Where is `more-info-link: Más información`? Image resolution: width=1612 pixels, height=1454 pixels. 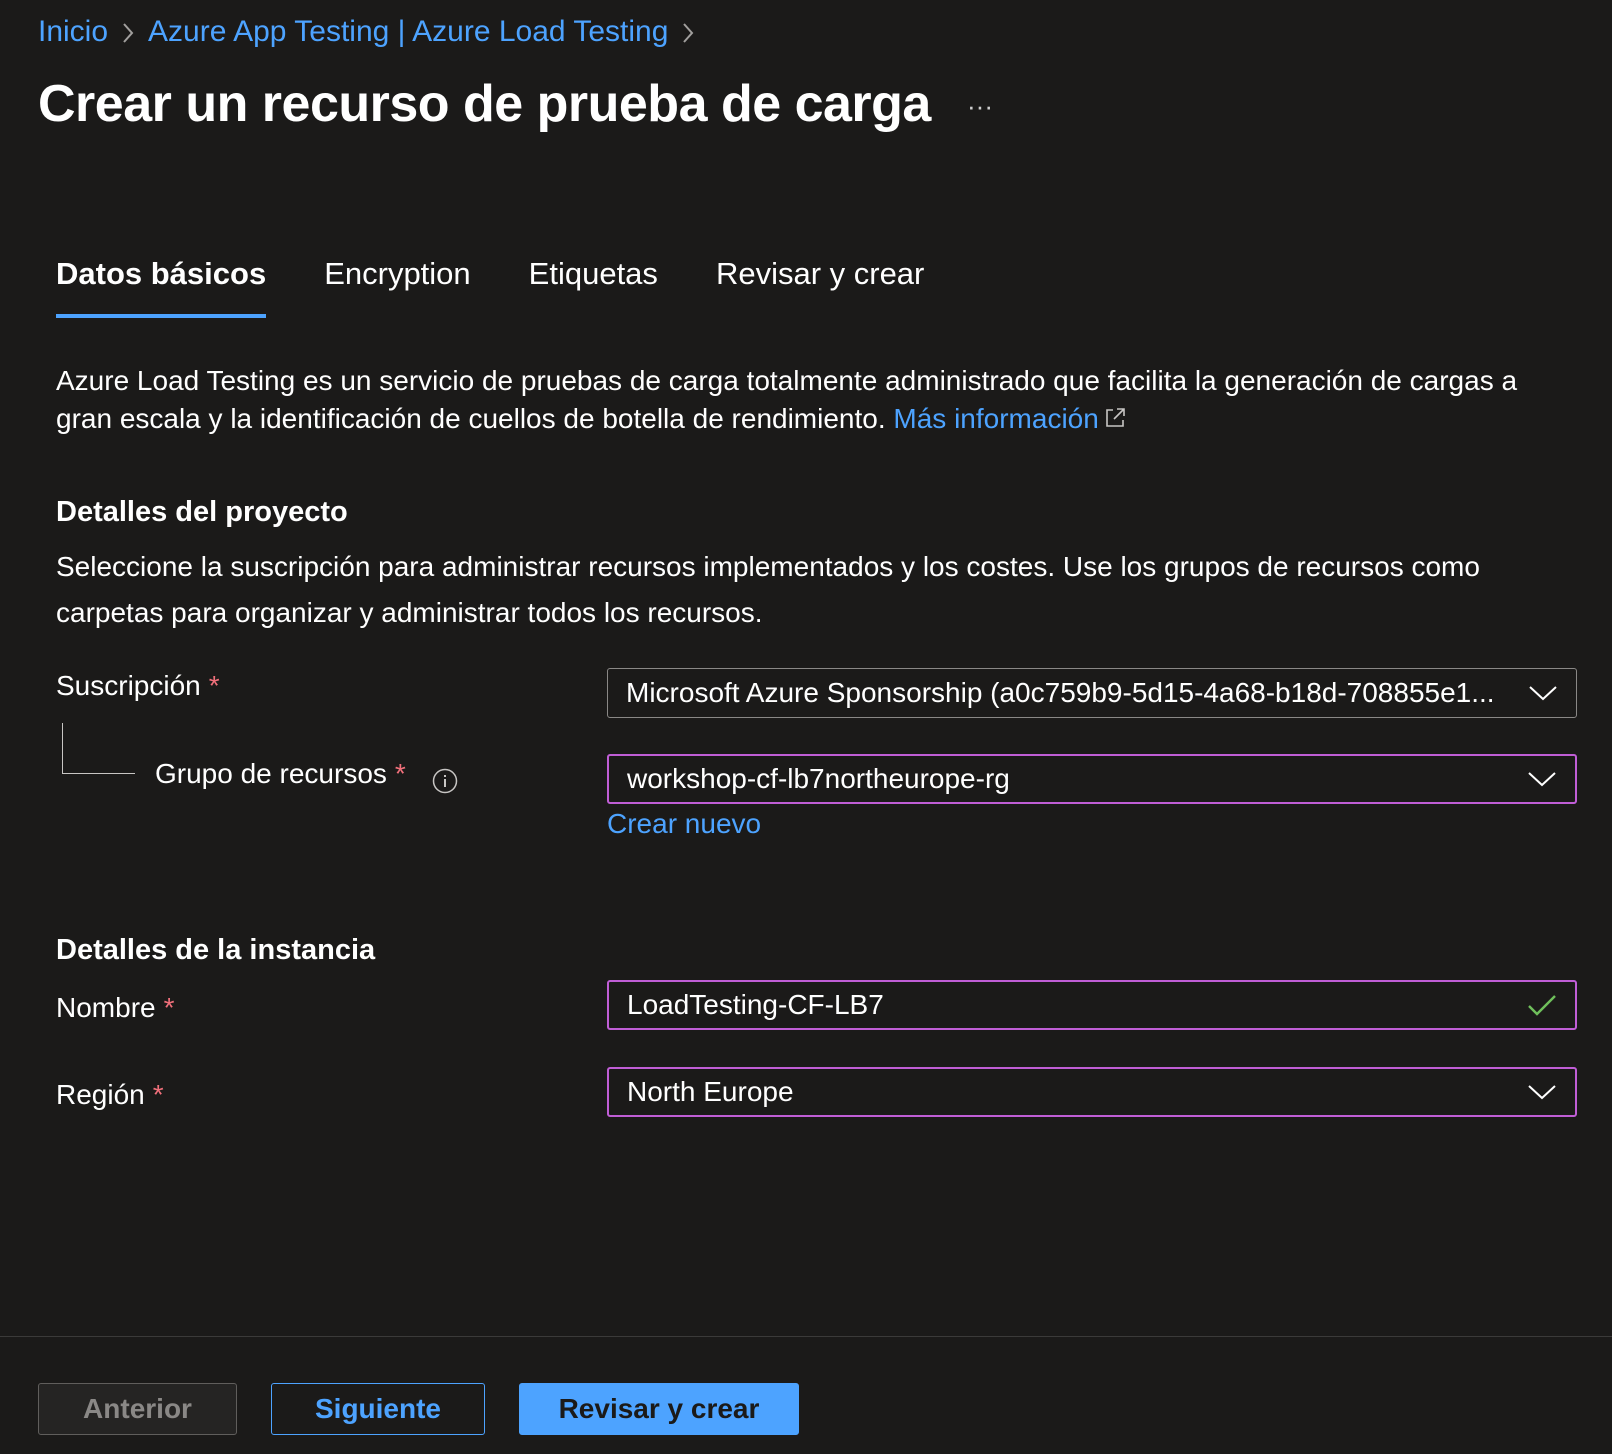
more-info-link: Más información is located at coordinates (1009, 418).